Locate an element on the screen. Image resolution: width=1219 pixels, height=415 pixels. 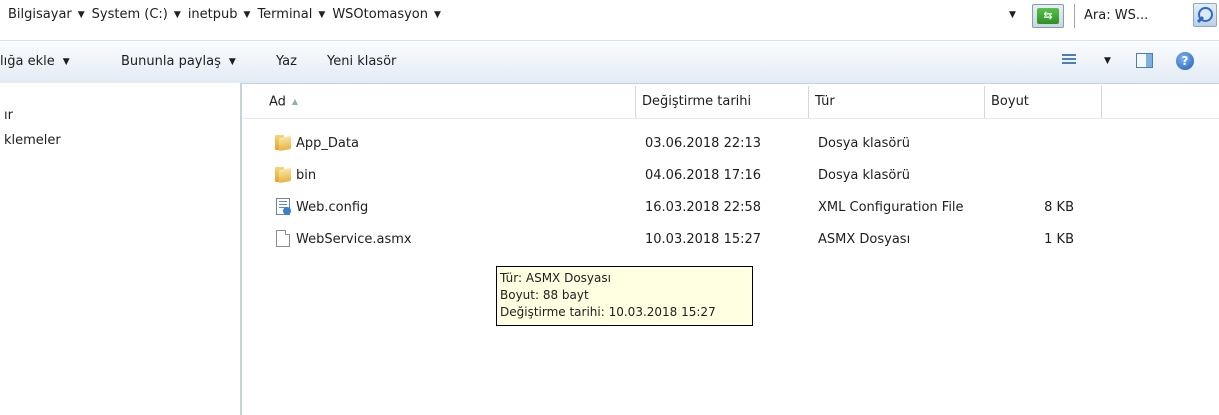
burn-button: Yaz is located at coordinates (286, 61).